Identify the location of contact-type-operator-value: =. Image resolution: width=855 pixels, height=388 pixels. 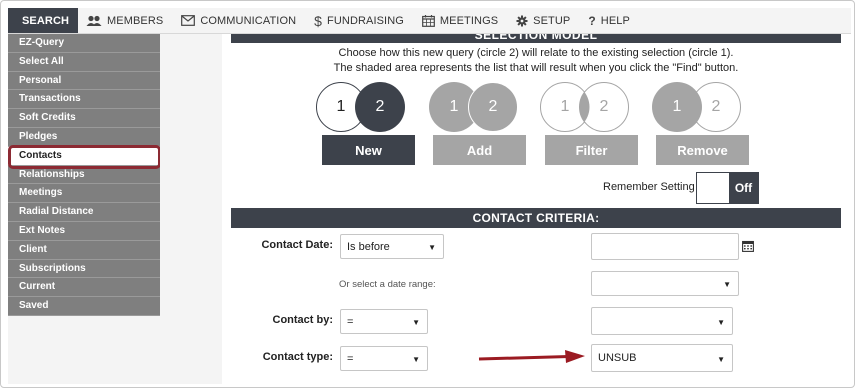
(350, 358).